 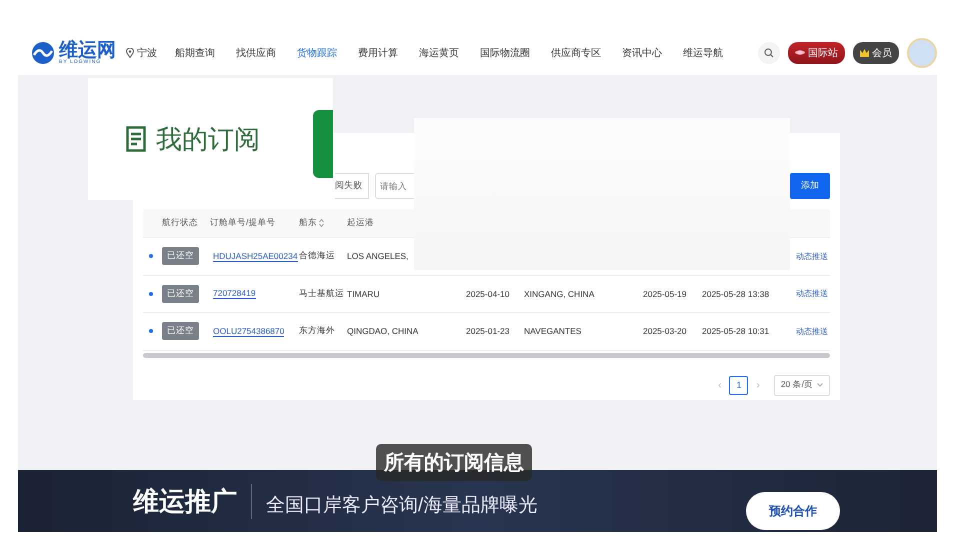 I want to click on nav-link: 找供应商, so click(x=256, y=53).